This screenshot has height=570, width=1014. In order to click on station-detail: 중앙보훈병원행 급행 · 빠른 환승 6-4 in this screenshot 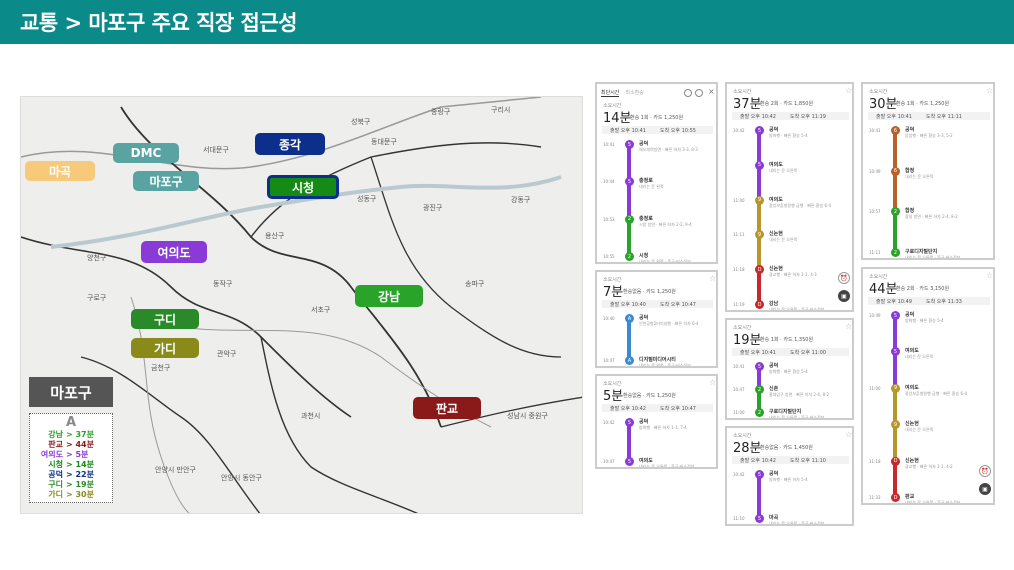, I will do `click(936, 393)`.